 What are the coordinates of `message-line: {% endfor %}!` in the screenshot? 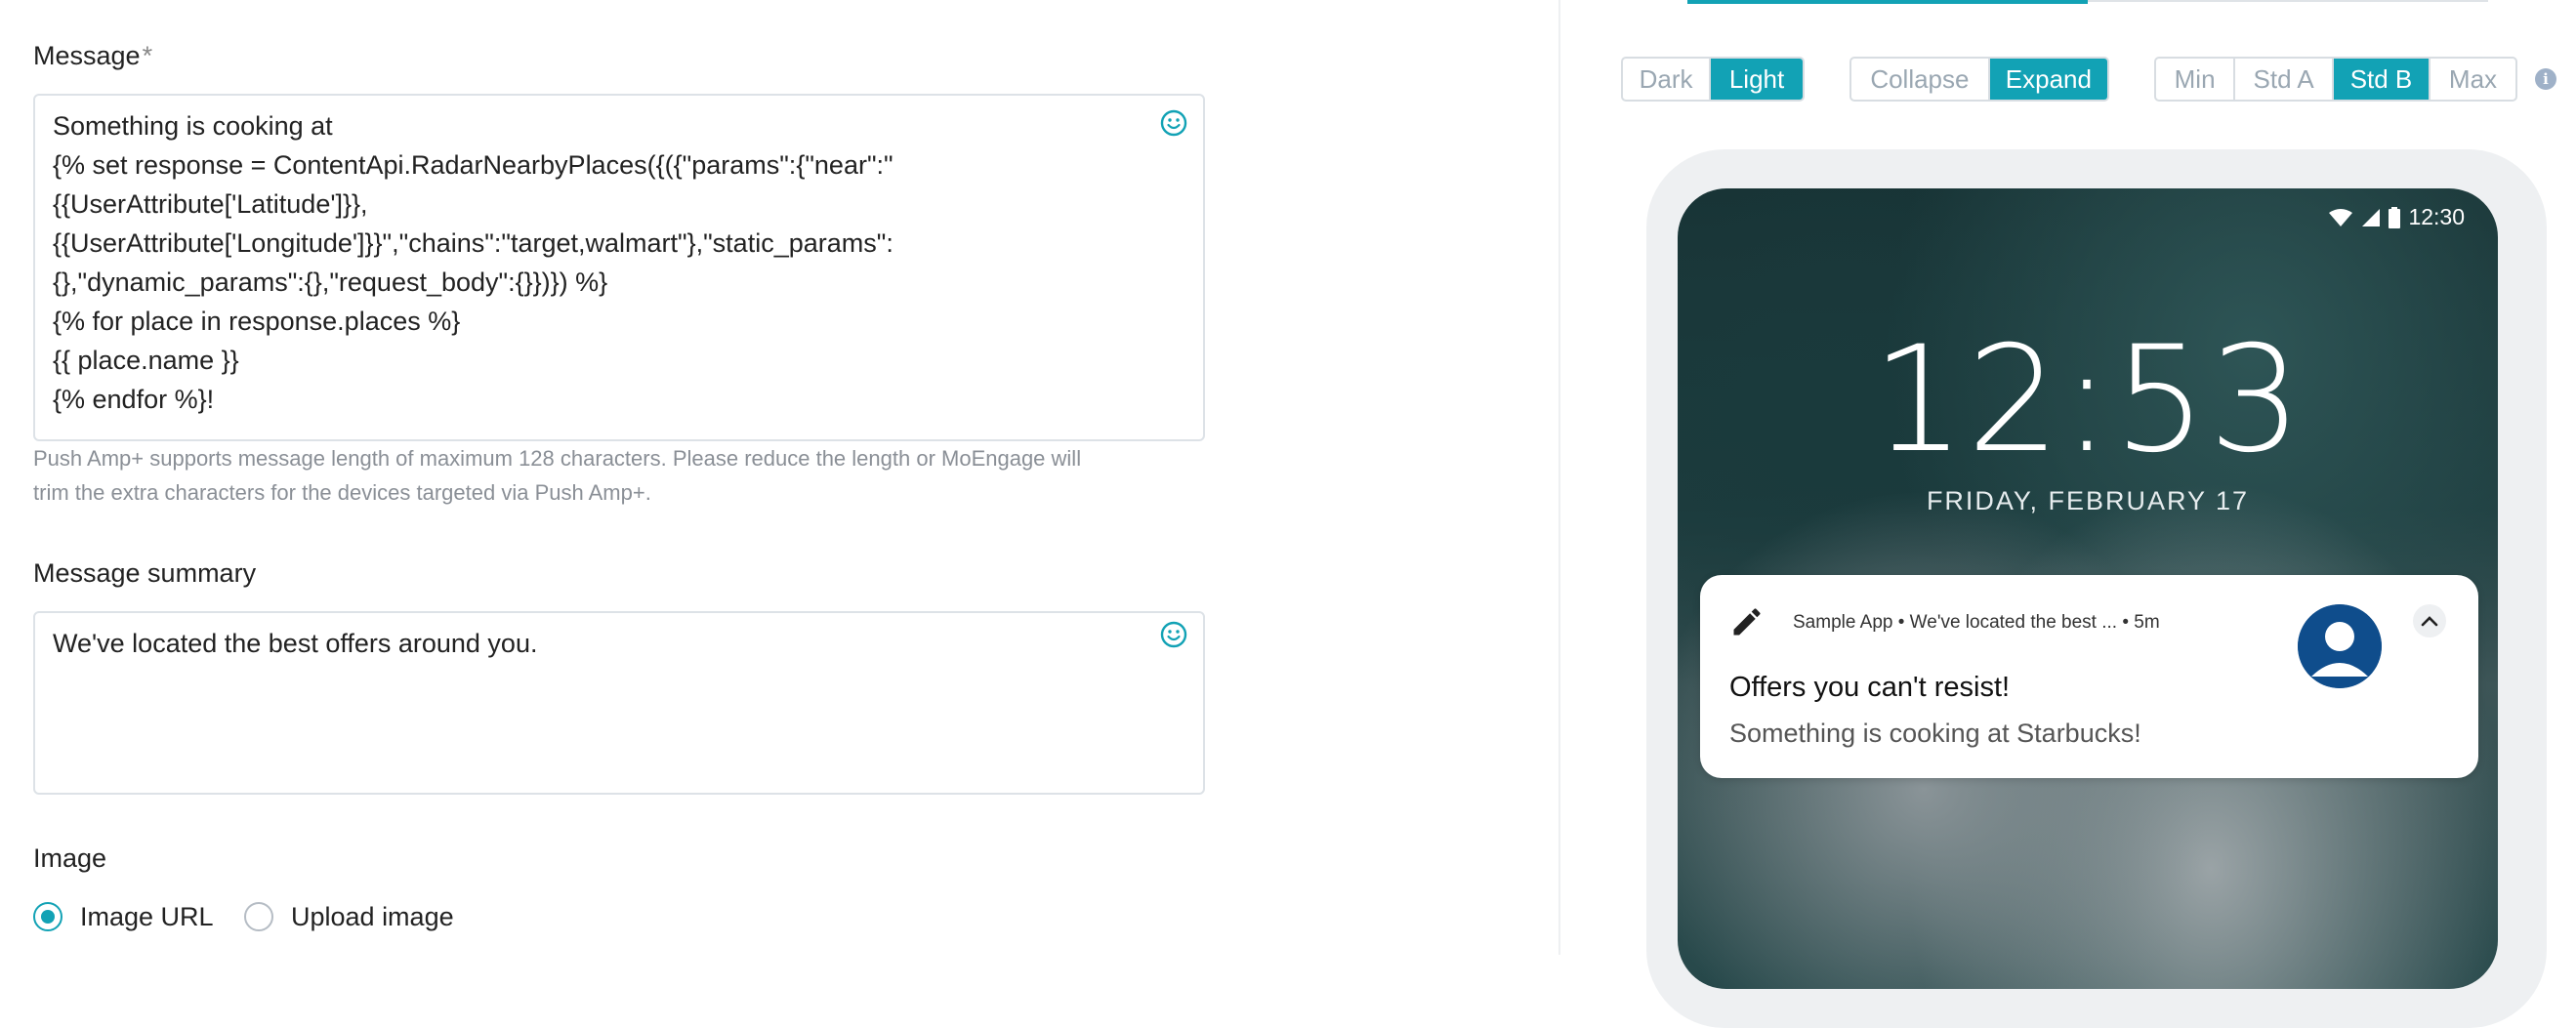 It's located at (134, 399).